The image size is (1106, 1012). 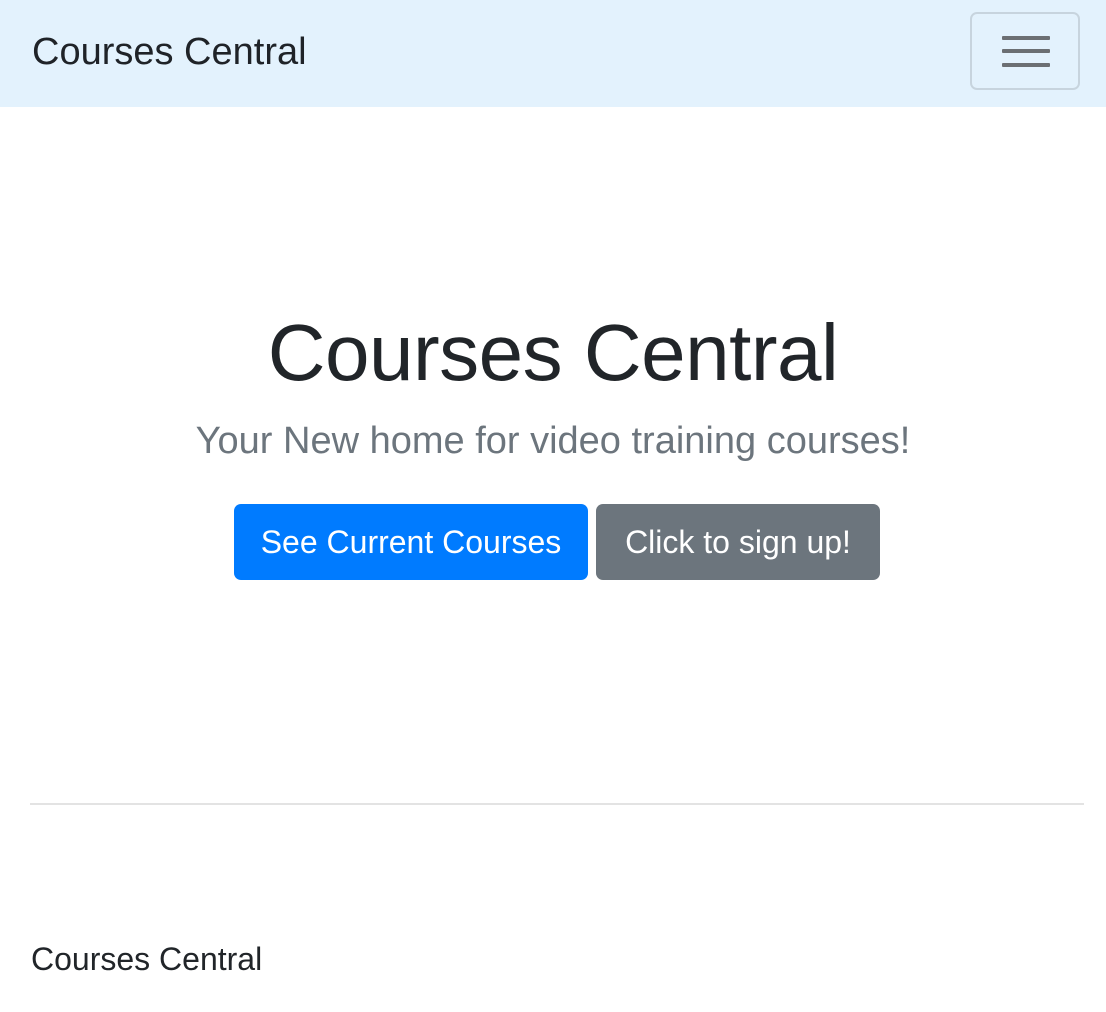 I want to click on sign-up-button: Click to sign up!, so click(x=738, y=542).